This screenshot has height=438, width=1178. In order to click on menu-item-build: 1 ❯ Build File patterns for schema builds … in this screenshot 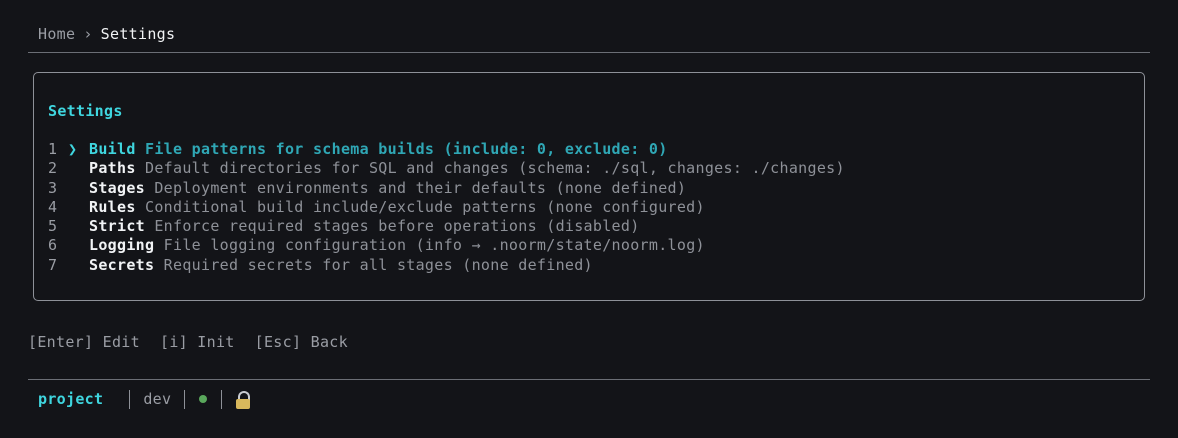, I will do `click(446, 149)`.